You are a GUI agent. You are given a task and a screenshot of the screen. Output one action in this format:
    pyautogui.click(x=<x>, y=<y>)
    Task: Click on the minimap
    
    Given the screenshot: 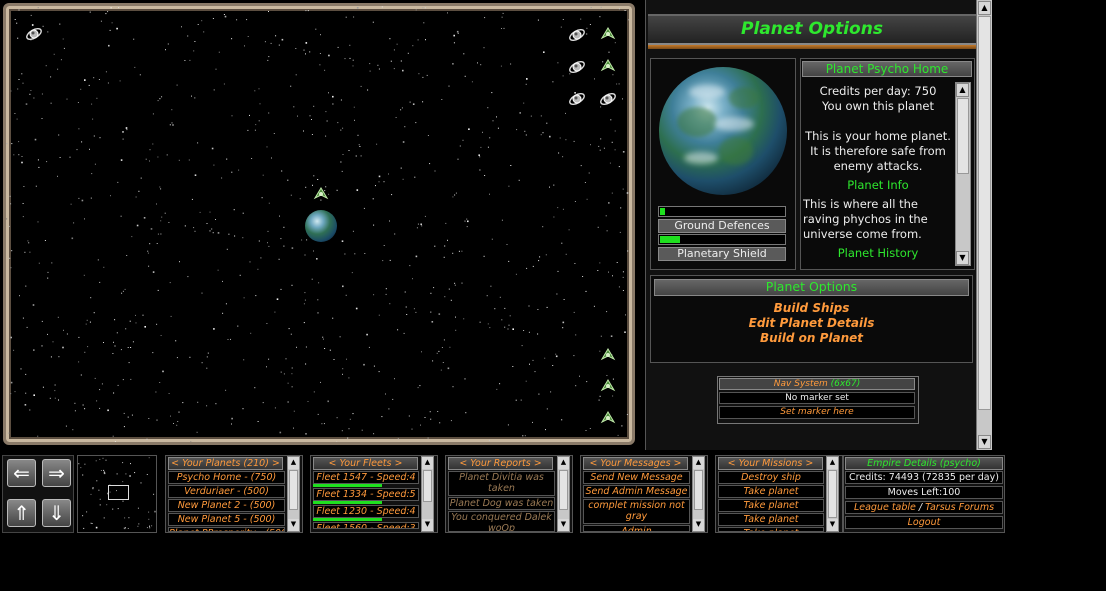 What is the action you would take?
    pyautogui.click(x=117, y=494)
    